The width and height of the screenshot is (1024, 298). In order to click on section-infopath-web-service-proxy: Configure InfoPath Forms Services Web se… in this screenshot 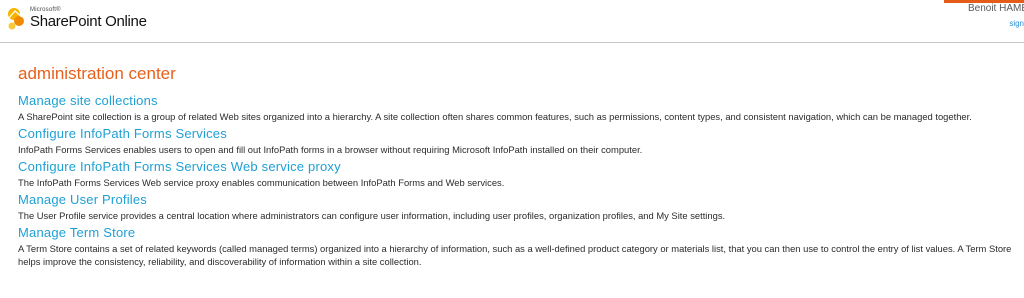, I will do `click(518, 174)`.